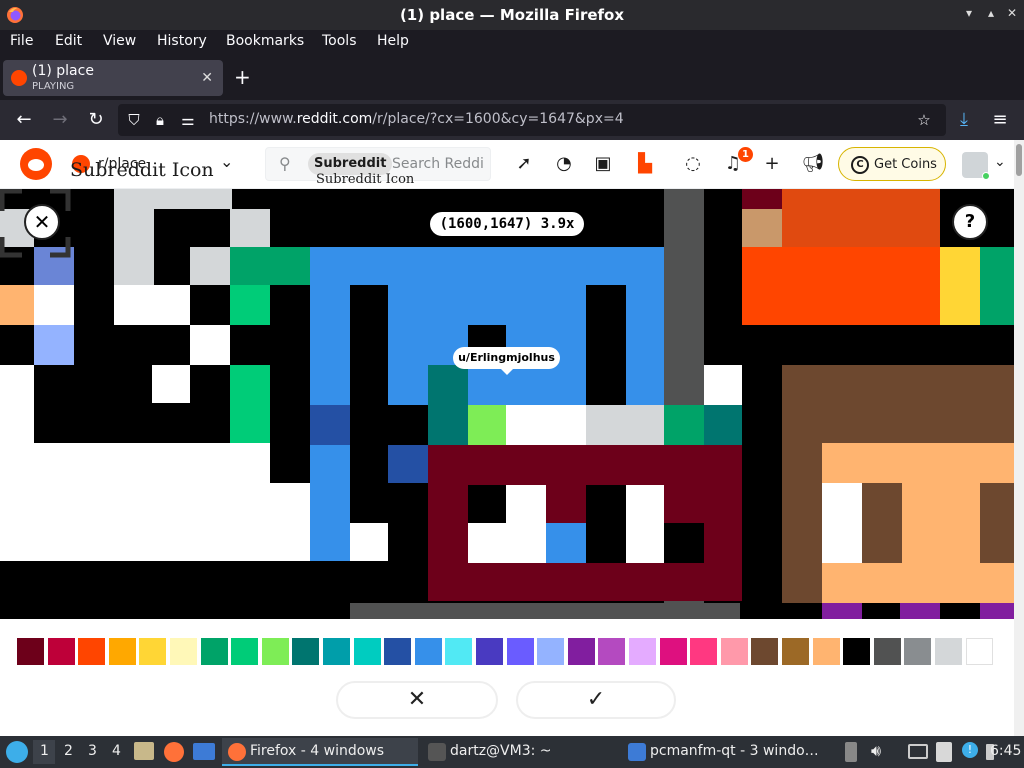  Describe the element at coordinates (119, 41) in the screenshot. I see `menu-view: View` at that location.